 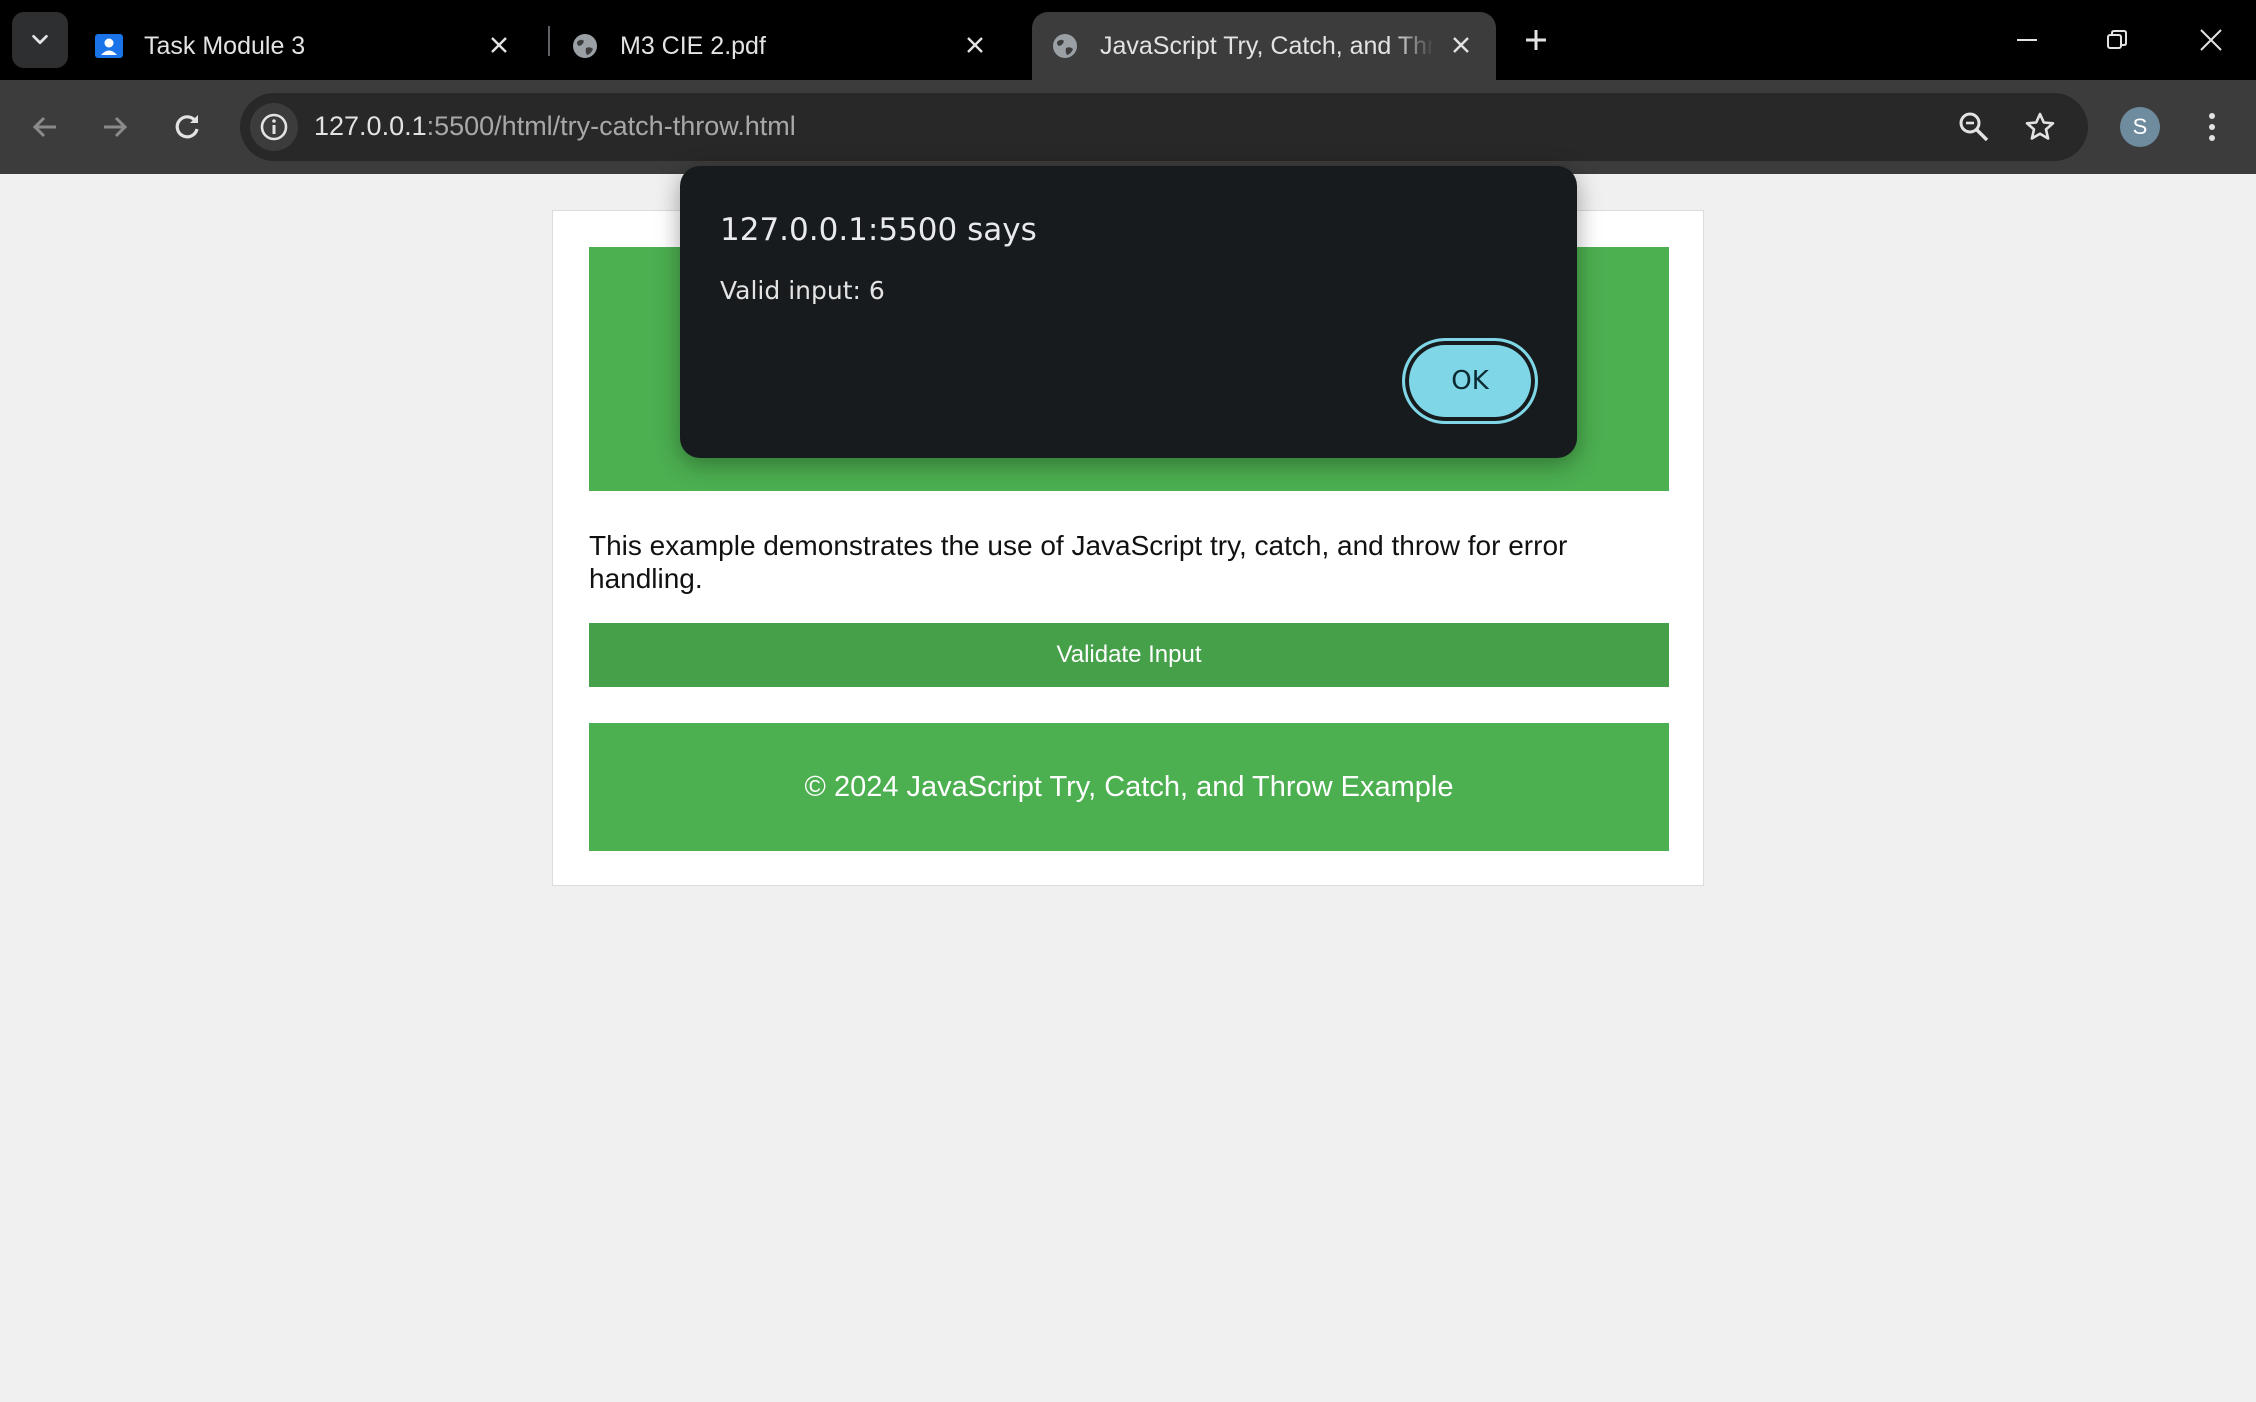 What do you see at coordinates (802, 290) in the screenshot?
I see `alert-message: Valid input: 6` at bounding box center [802, 290].